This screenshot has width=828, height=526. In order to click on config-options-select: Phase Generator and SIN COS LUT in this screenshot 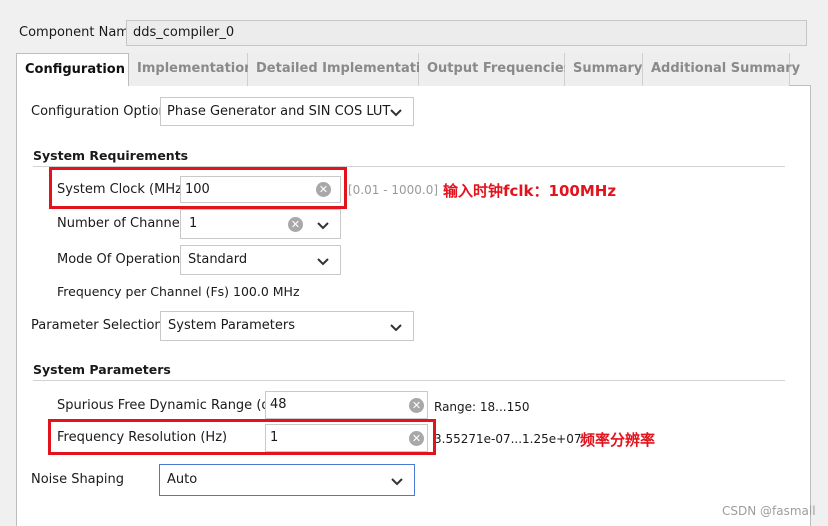, I will do `click(287, 111)`.